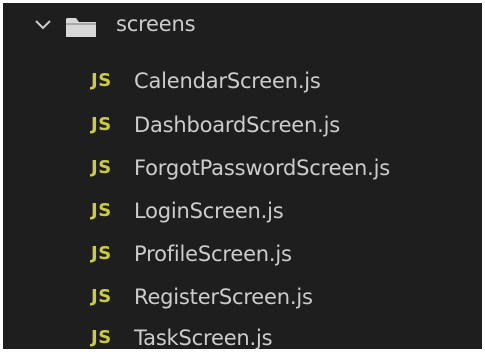 The image size is (485, 352). What do you see at coordinates (262, 167) in the screenshot?
I see `file-label: ForgotPasswordScreen.js` at bounding box center [262, 167].